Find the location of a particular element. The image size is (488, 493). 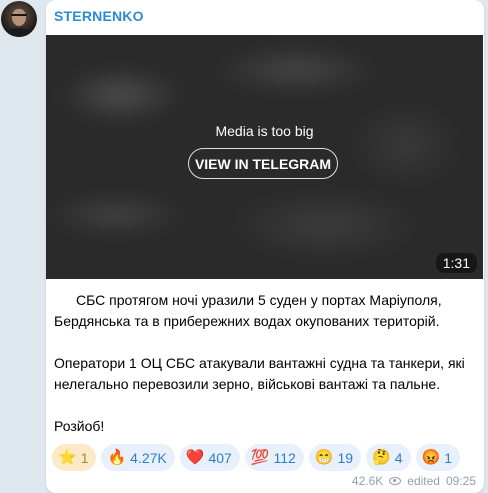

media-too-big-message: Media is too big is located at coordinates (264, 131).